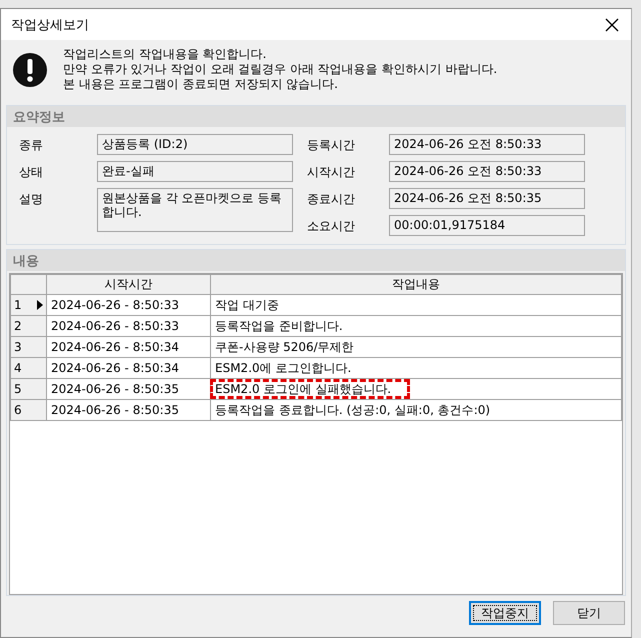 This screenshot has width=641, height=638. What do you see at coordinates (50, 25) in the screenshot?
I see `window-title: 작업상세보기` at bounding box center [50, 25].